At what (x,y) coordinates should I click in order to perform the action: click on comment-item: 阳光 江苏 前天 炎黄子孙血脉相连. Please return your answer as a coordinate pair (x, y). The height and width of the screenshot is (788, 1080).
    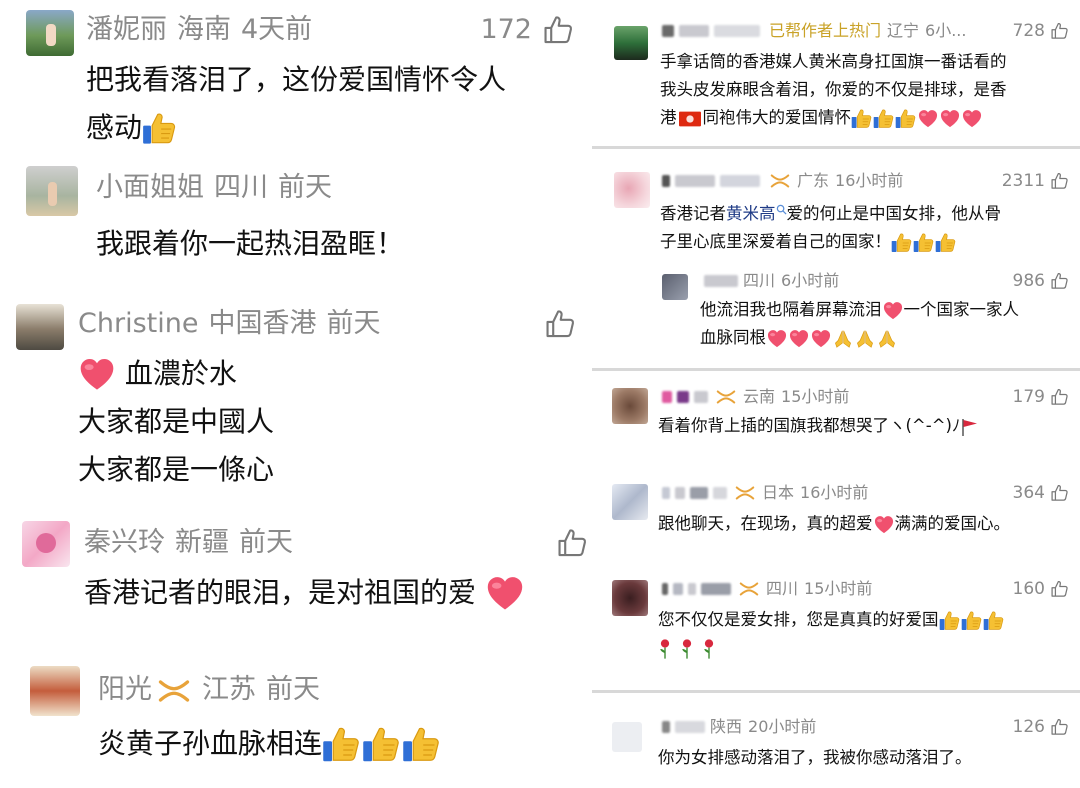
    Looking at the image, I should click on (295, 725).